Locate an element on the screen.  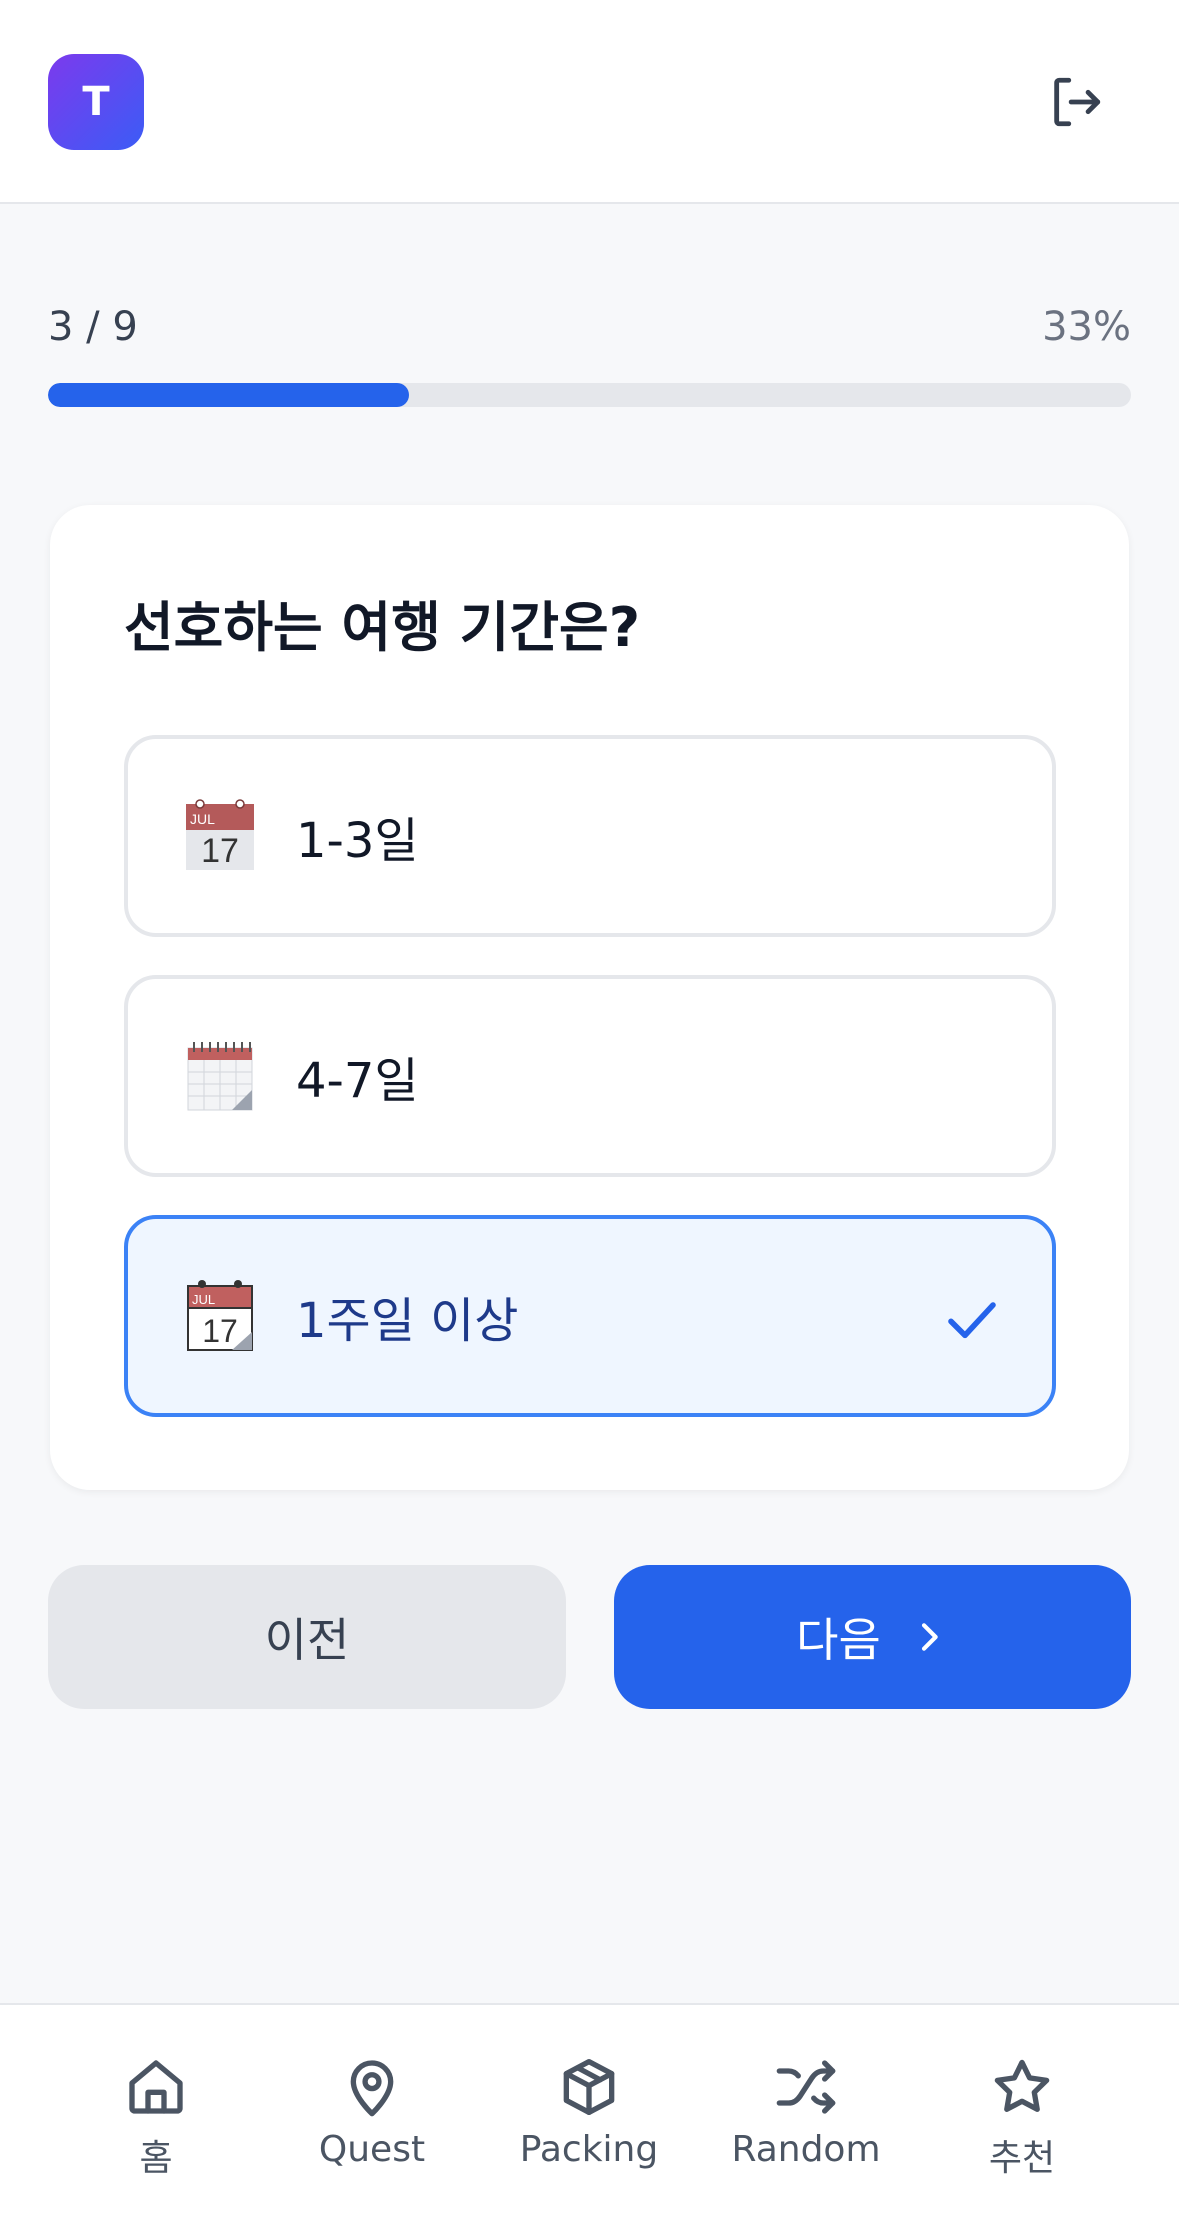
shuffle-icon is located at coordinates (806, 2087).